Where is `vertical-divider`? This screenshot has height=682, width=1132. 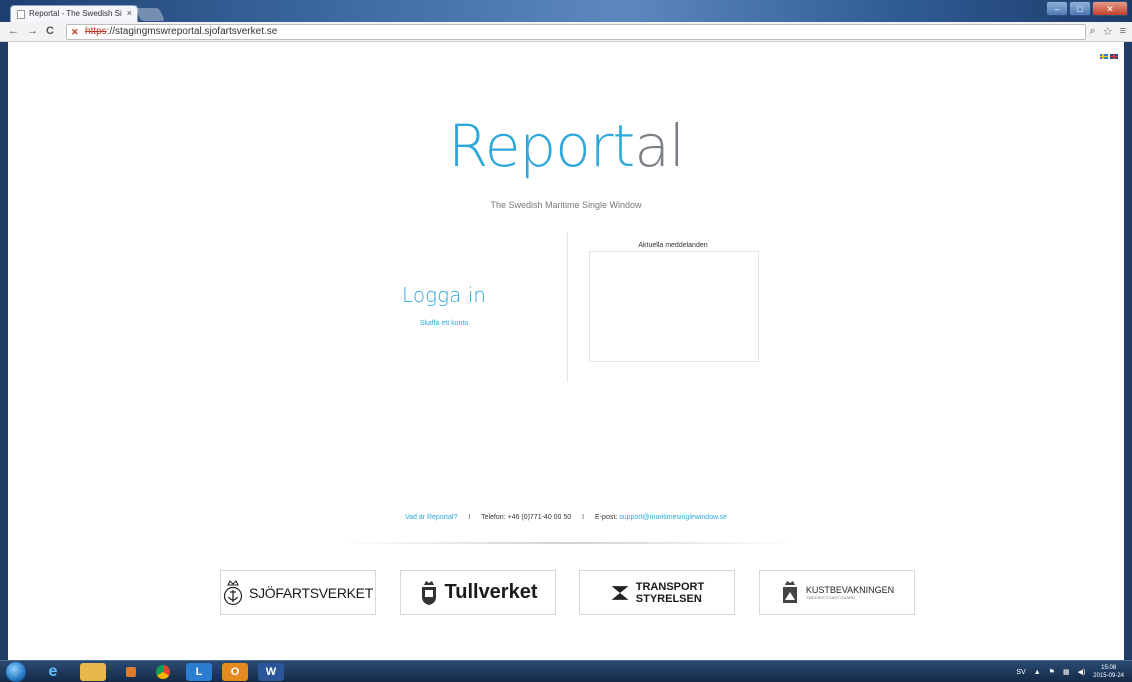
vertical-divider is located at coordinates (567, 307).